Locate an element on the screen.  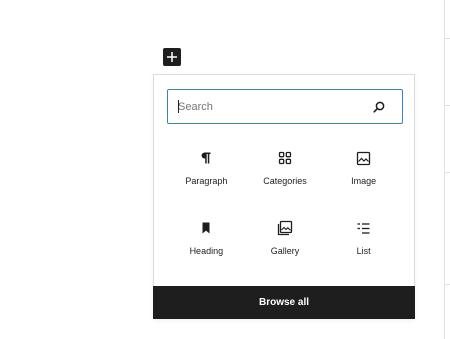
gallery-icon is located at coordinates (285, 228).